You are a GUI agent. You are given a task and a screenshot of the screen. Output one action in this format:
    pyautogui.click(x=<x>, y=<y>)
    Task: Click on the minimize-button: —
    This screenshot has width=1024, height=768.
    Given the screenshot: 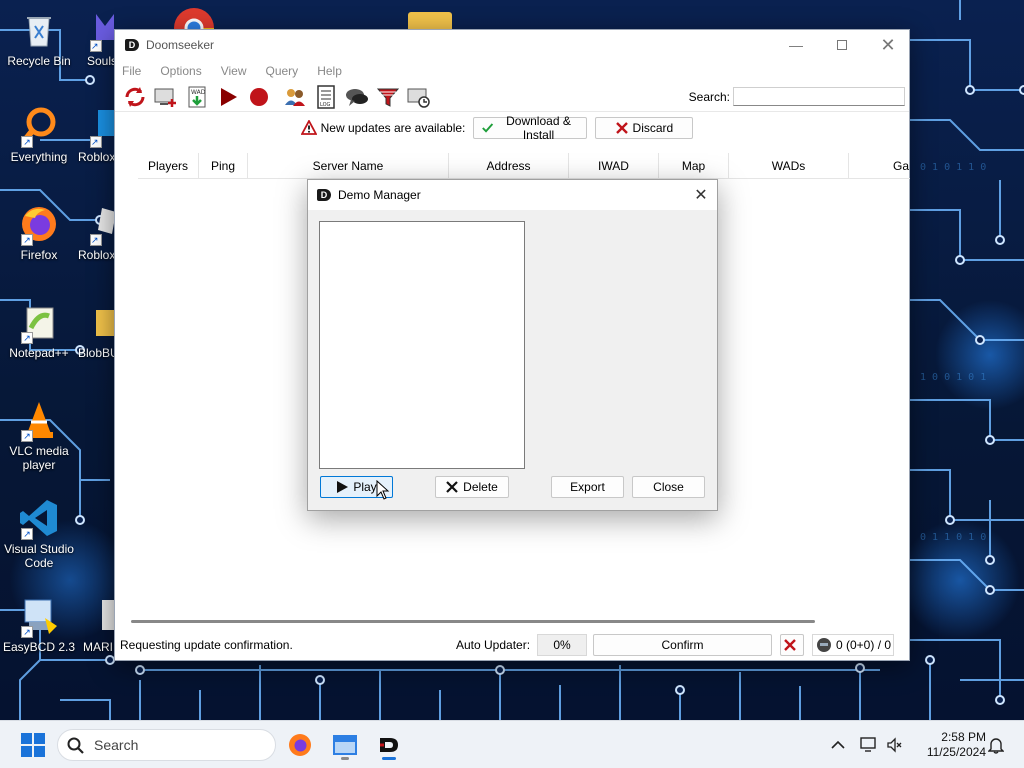 What is the action you would take?
    pyautogui.click(x=796, y=45)
    